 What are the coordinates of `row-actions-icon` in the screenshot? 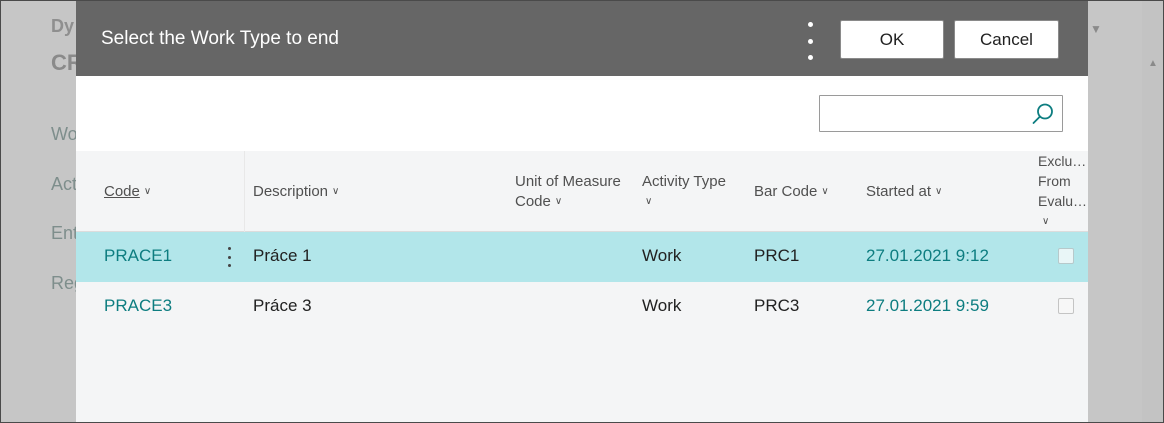 It's located at (229, 257).